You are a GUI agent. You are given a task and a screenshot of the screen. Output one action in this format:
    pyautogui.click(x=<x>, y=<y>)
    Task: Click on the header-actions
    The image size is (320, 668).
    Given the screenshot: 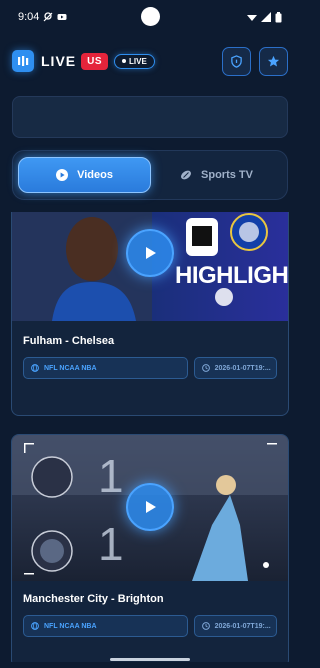 What is the action you would take?
    pyautogui.click(x=255, y=61)
    